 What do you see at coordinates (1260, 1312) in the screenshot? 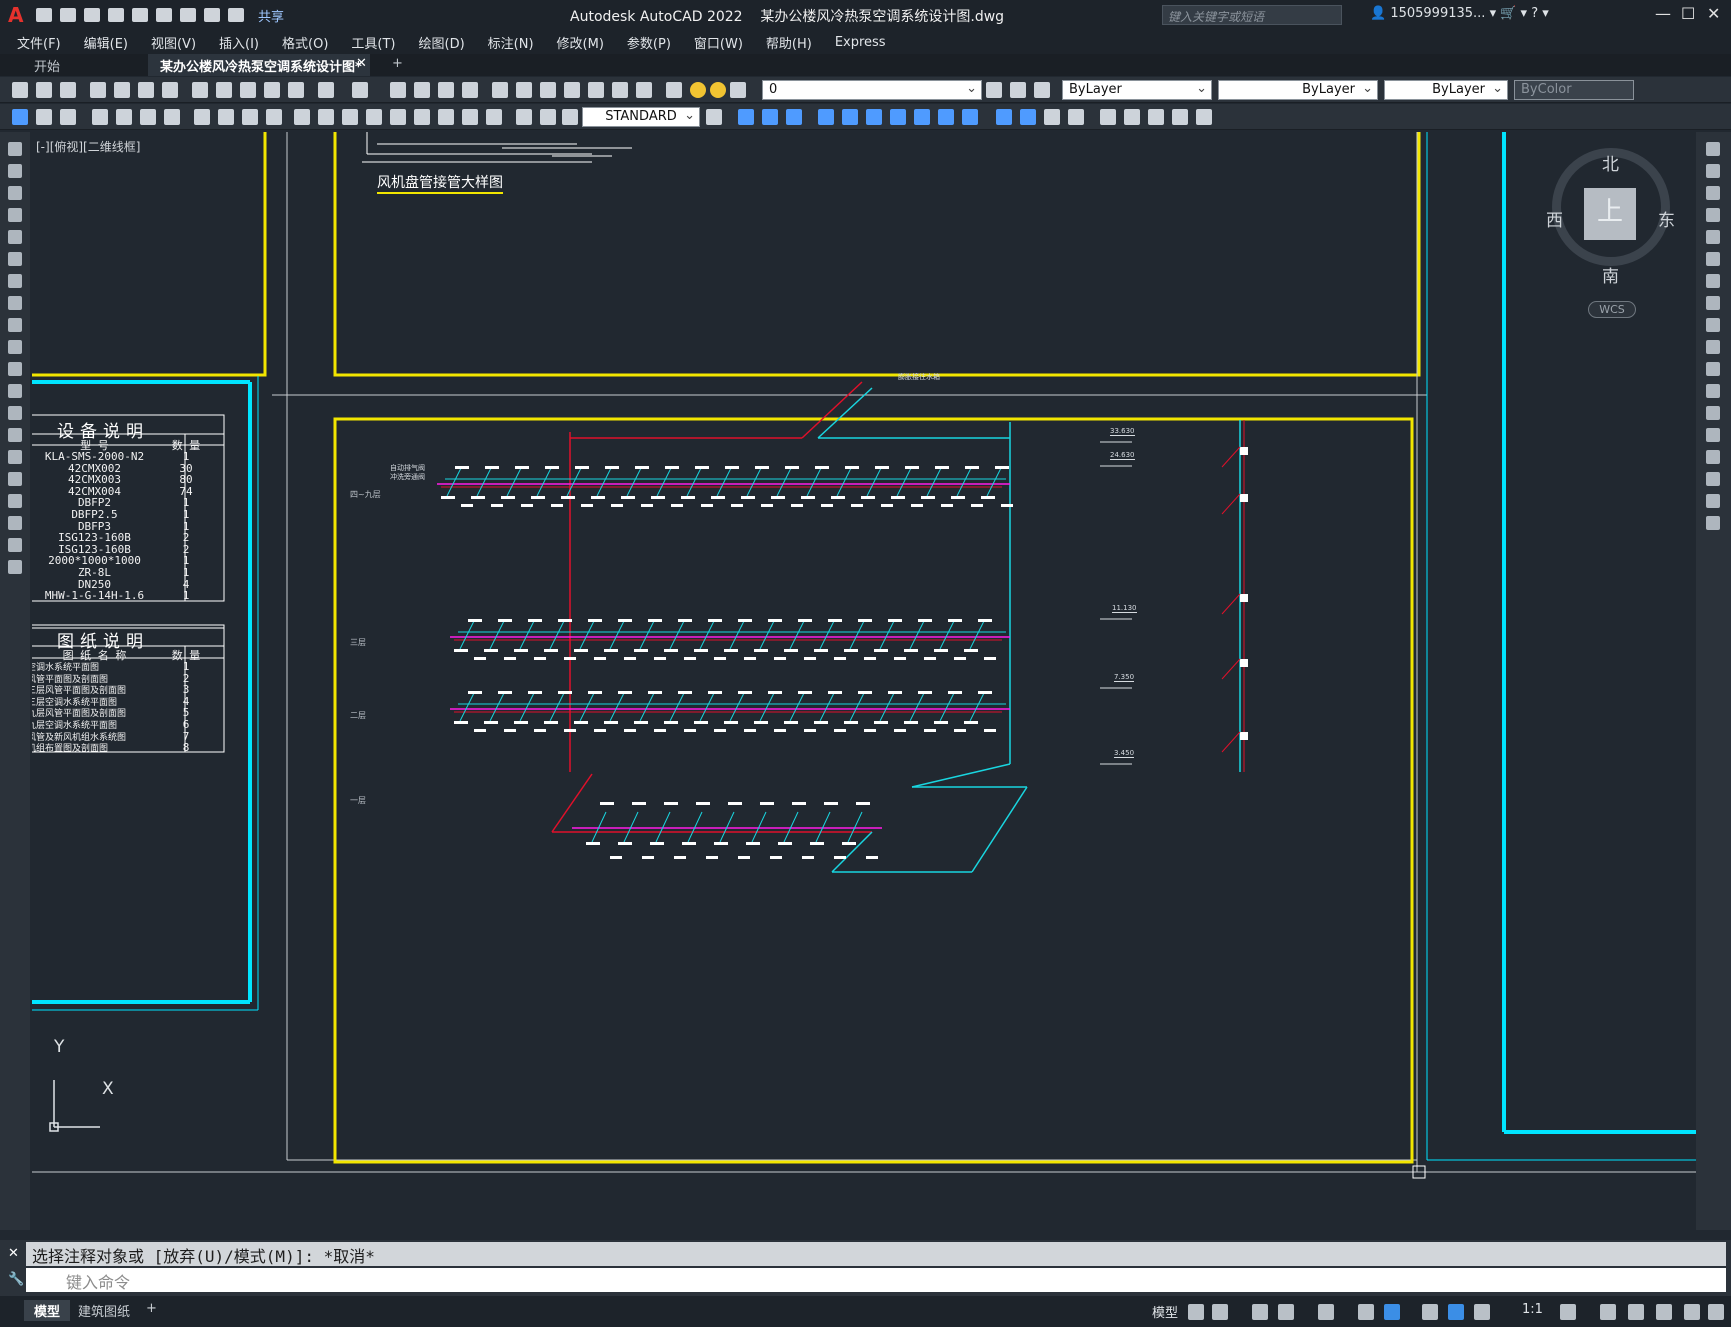
I see `ortho-icon` at bounding box center [1260, 1312].